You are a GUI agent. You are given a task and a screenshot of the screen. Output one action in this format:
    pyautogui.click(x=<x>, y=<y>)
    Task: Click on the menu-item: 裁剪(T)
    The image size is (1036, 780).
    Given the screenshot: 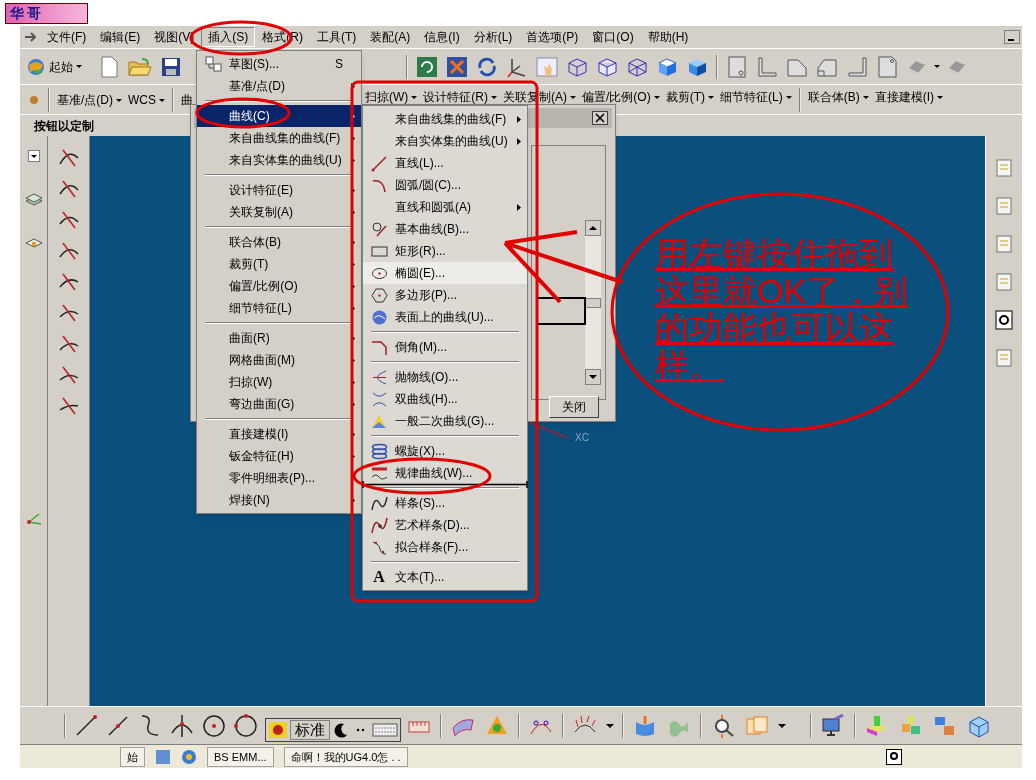 What is the action you would take?
    pyautogui.click(x=279, y=264)
    